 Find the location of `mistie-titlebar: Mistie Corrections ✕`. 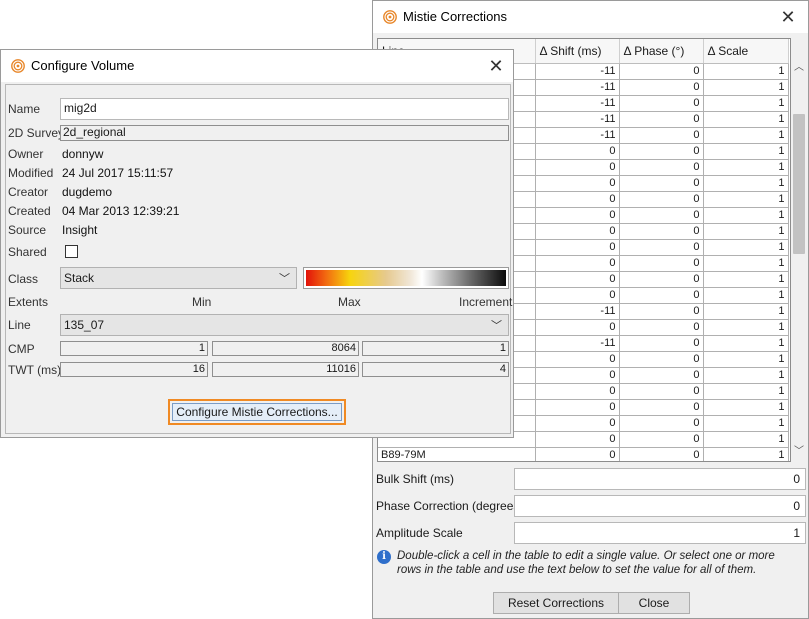

mistie-titlebar: Mistie Corrections ✕ is located at coordinates (590, 17).